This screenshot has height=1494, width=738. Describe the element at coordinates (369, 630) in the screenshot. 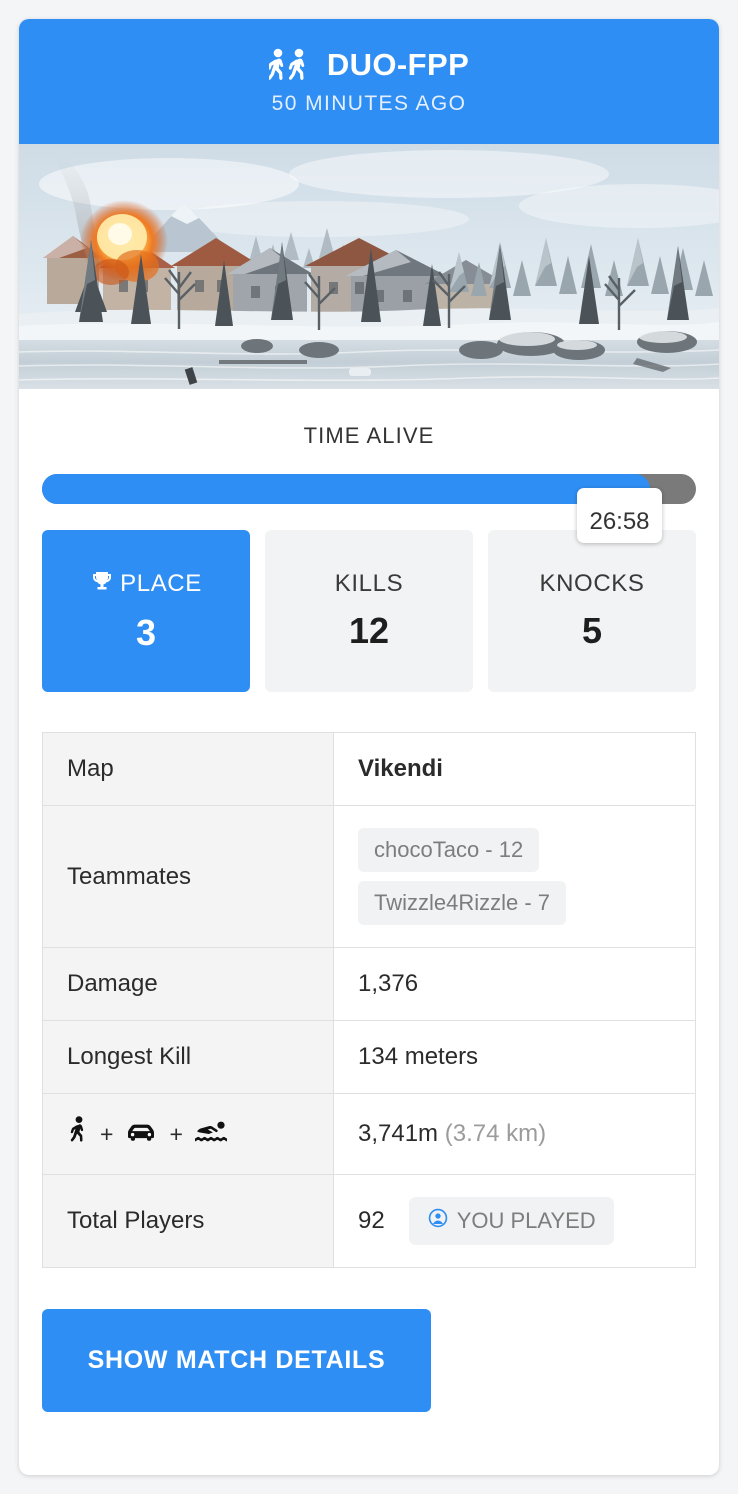

I see `stat-value-kills: 12` at that location.